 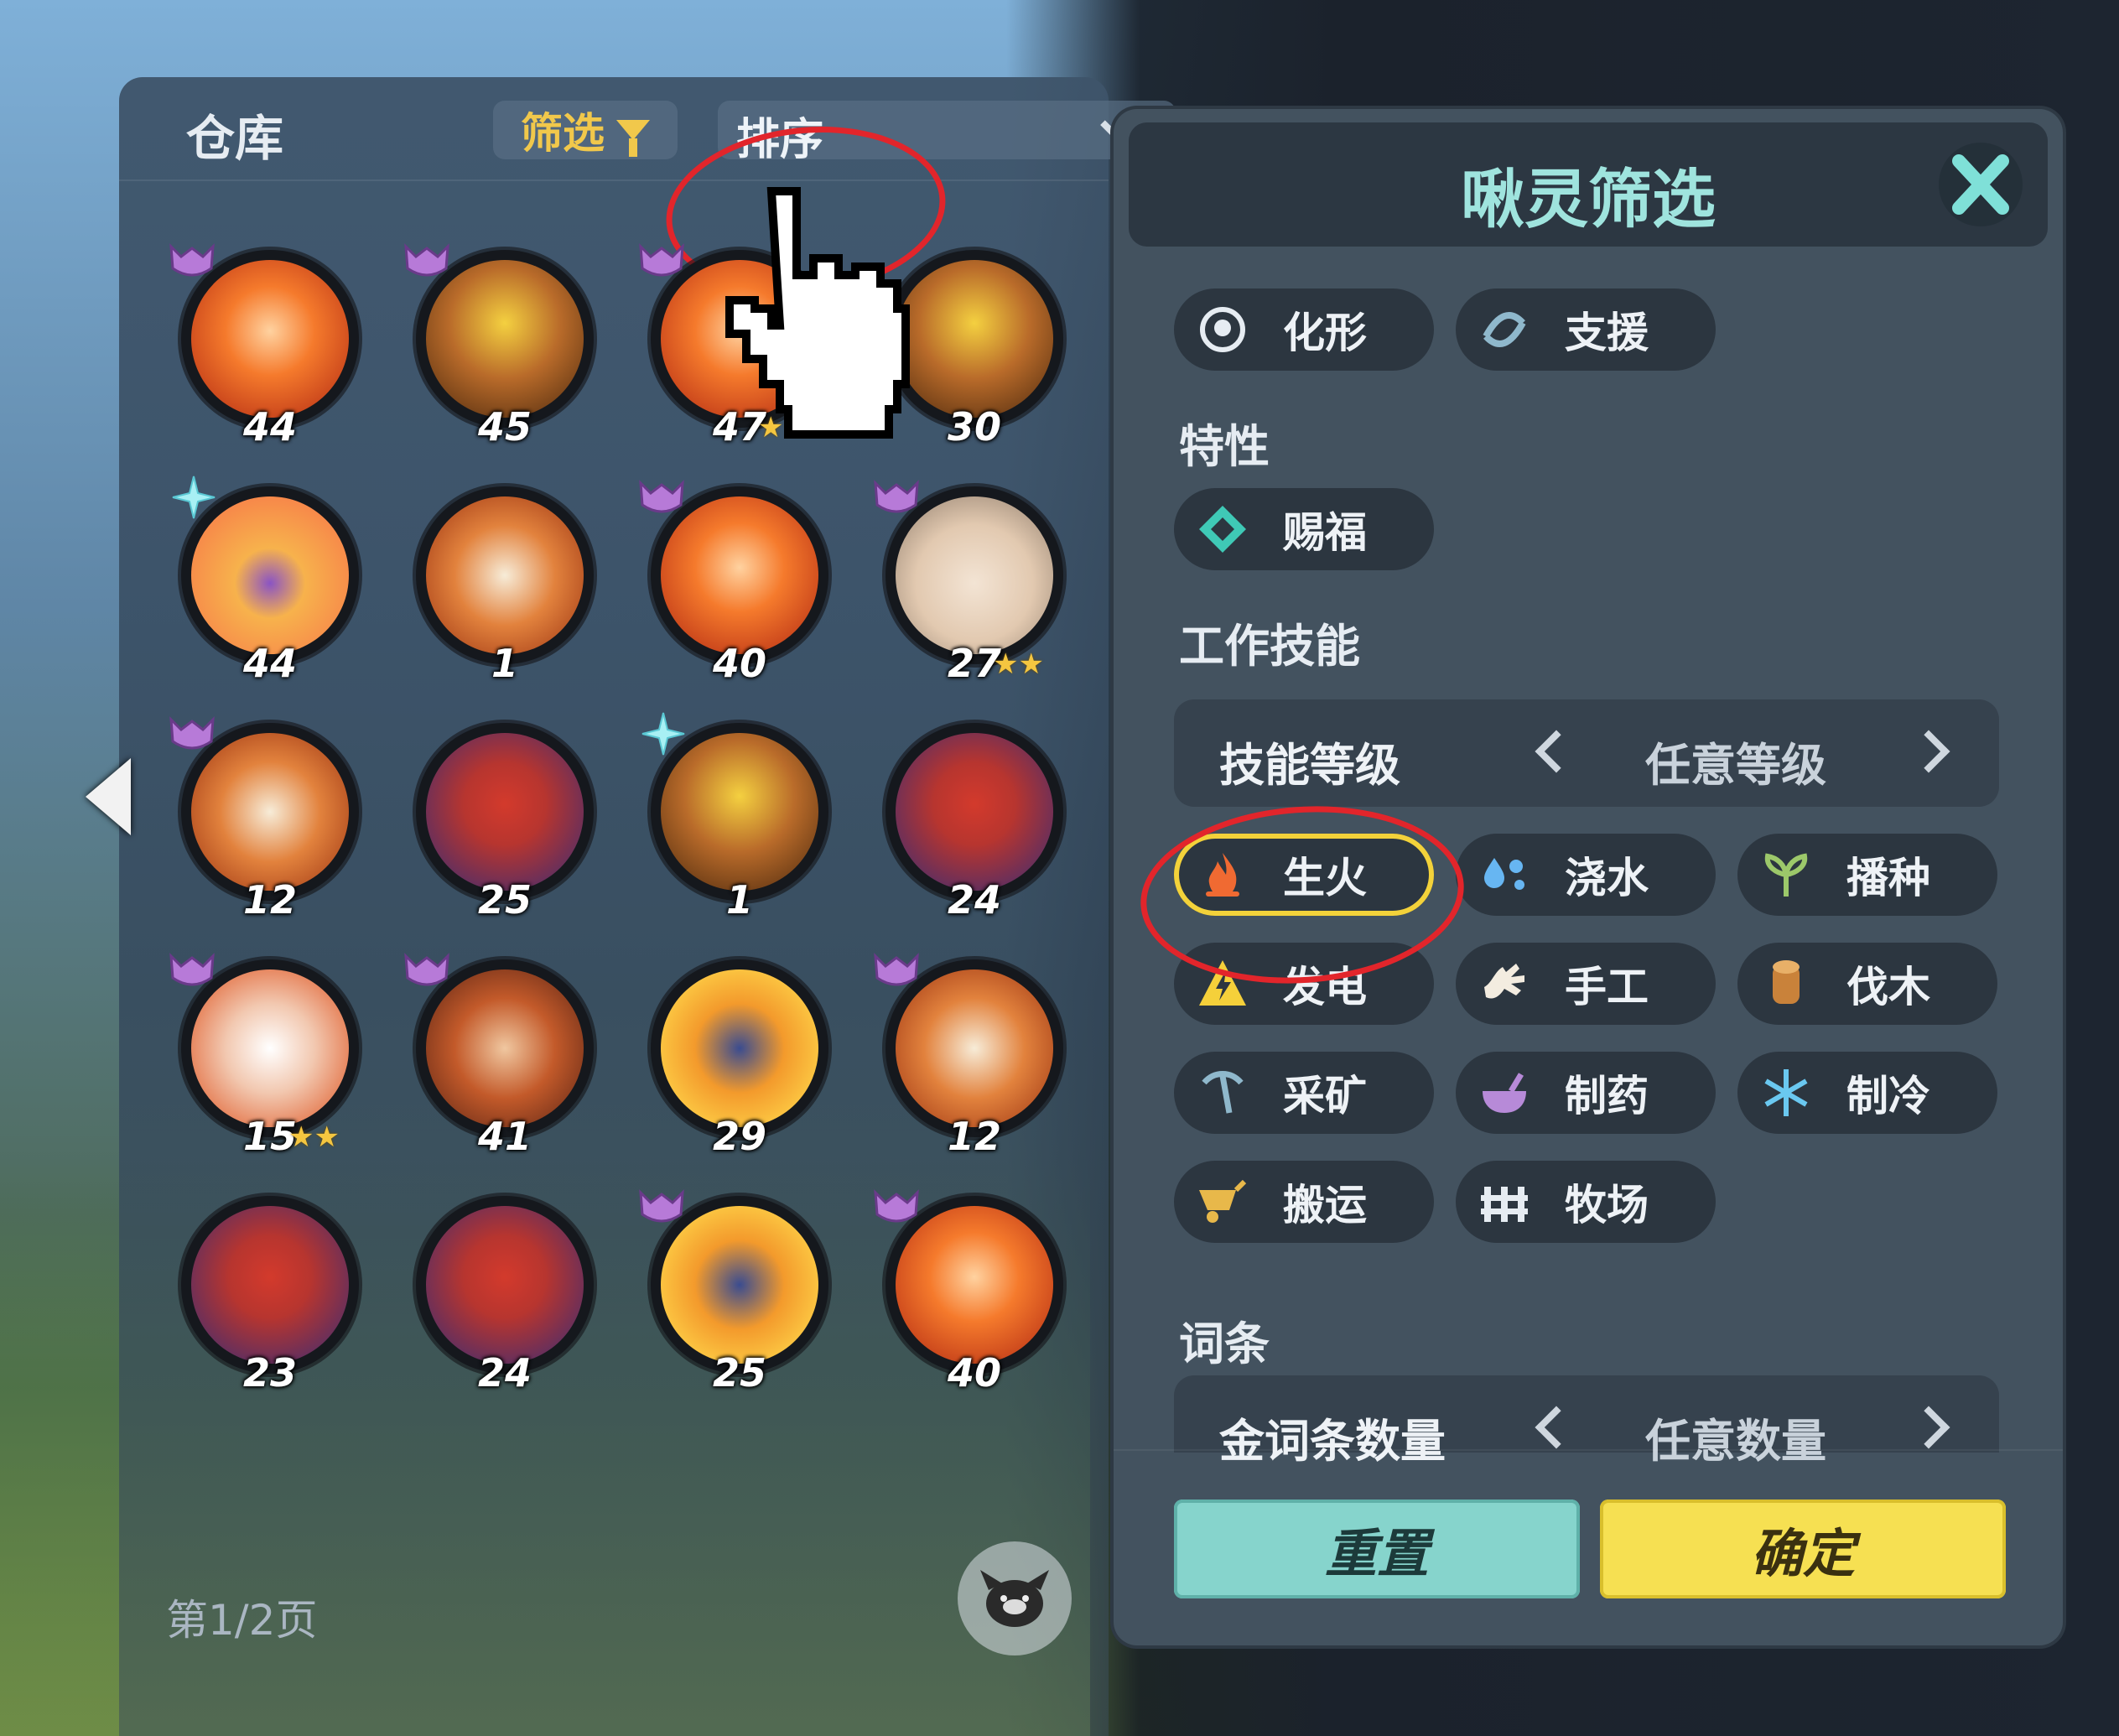 What do you see at coordinates (633, 139) in the screenshot?
I see `funnel-icon` at bounding box center [633, 139].